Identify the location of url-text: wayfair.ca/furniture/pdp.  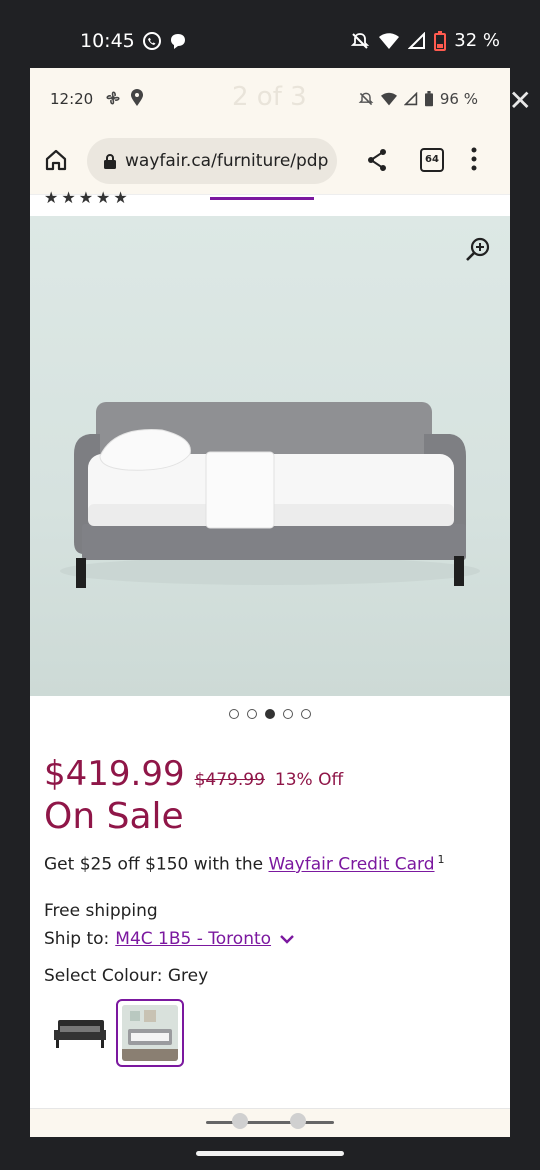
(227, 161).